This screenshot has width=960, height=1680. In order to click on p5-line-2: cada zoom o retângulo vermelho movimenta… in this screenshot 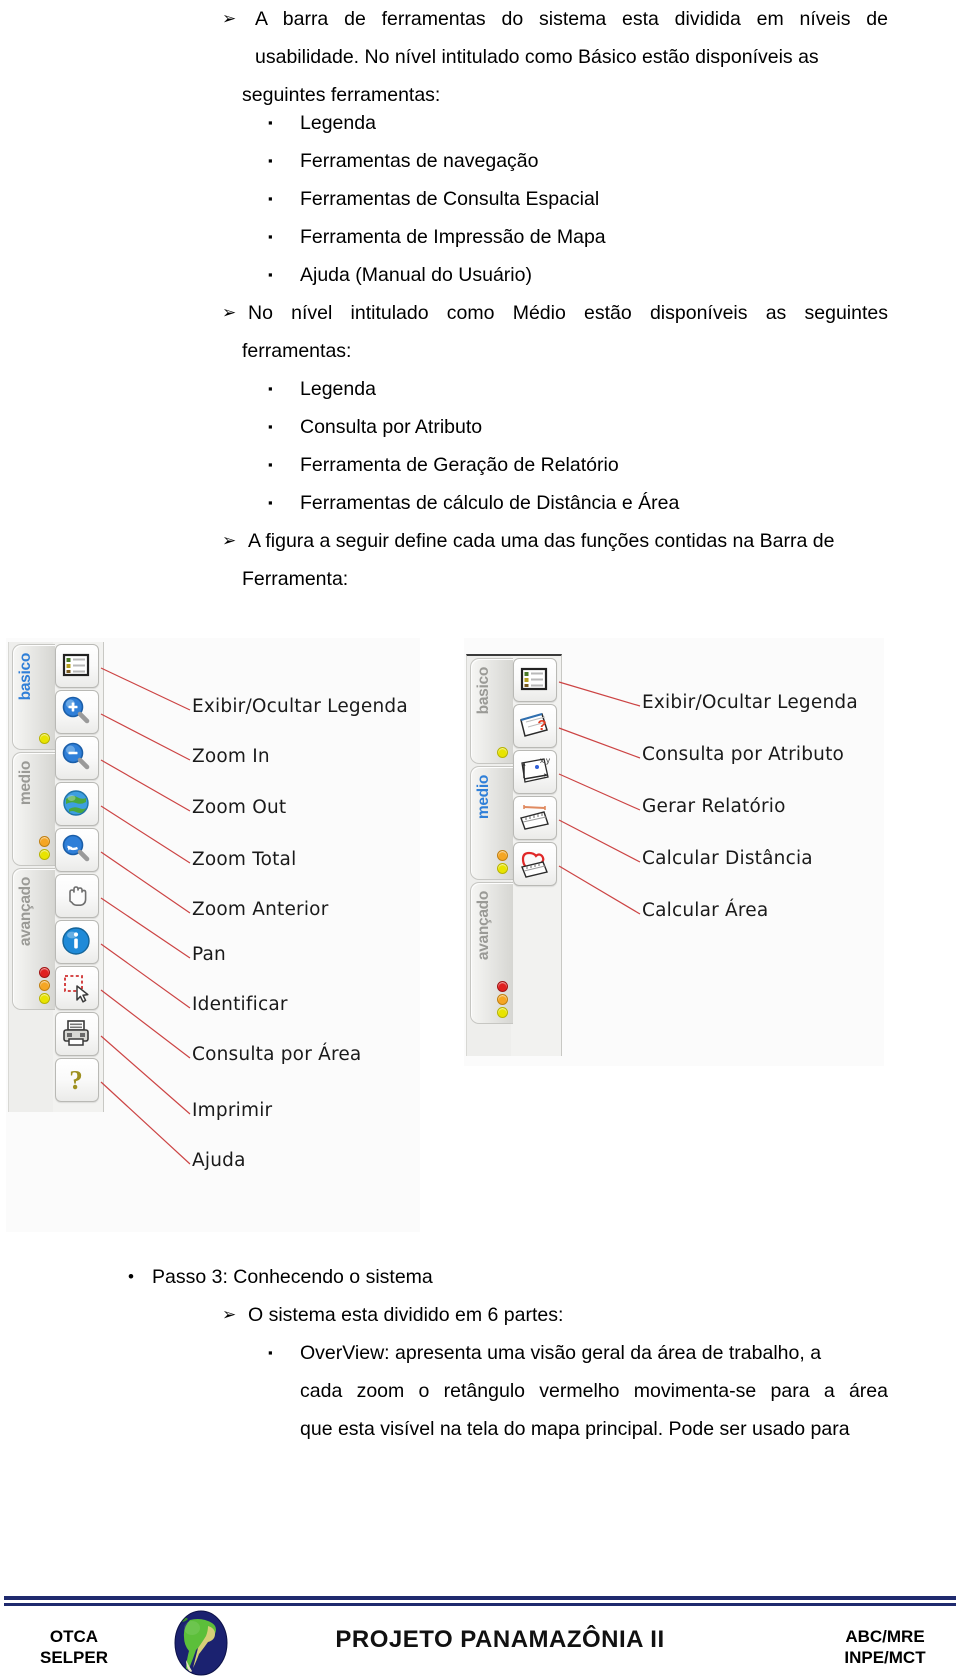, I will do `click(594, 1391)`.